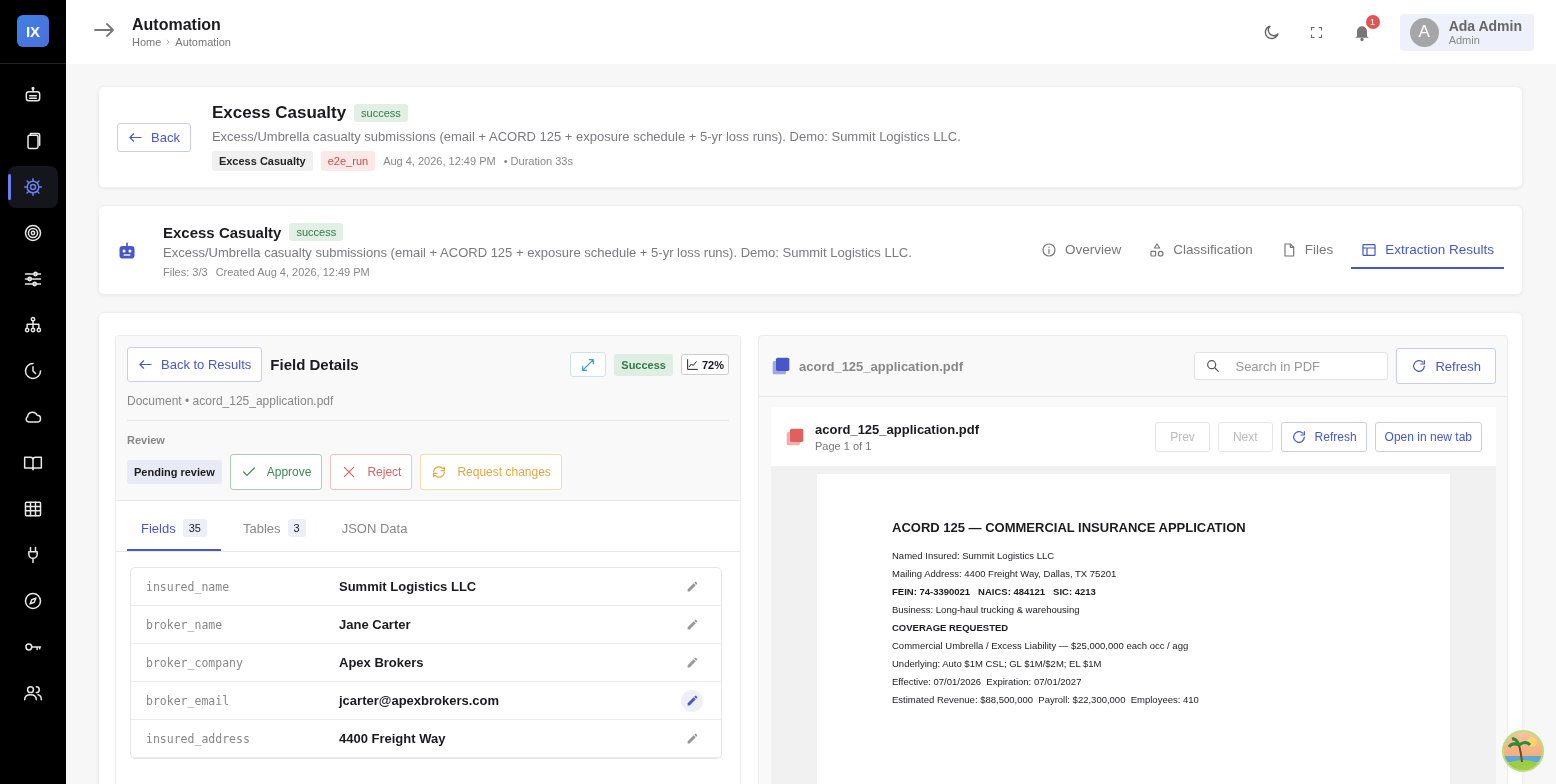 This screenshot has width=1556, height=784. I want to click on field-name: insured_address, so click(198, 738).